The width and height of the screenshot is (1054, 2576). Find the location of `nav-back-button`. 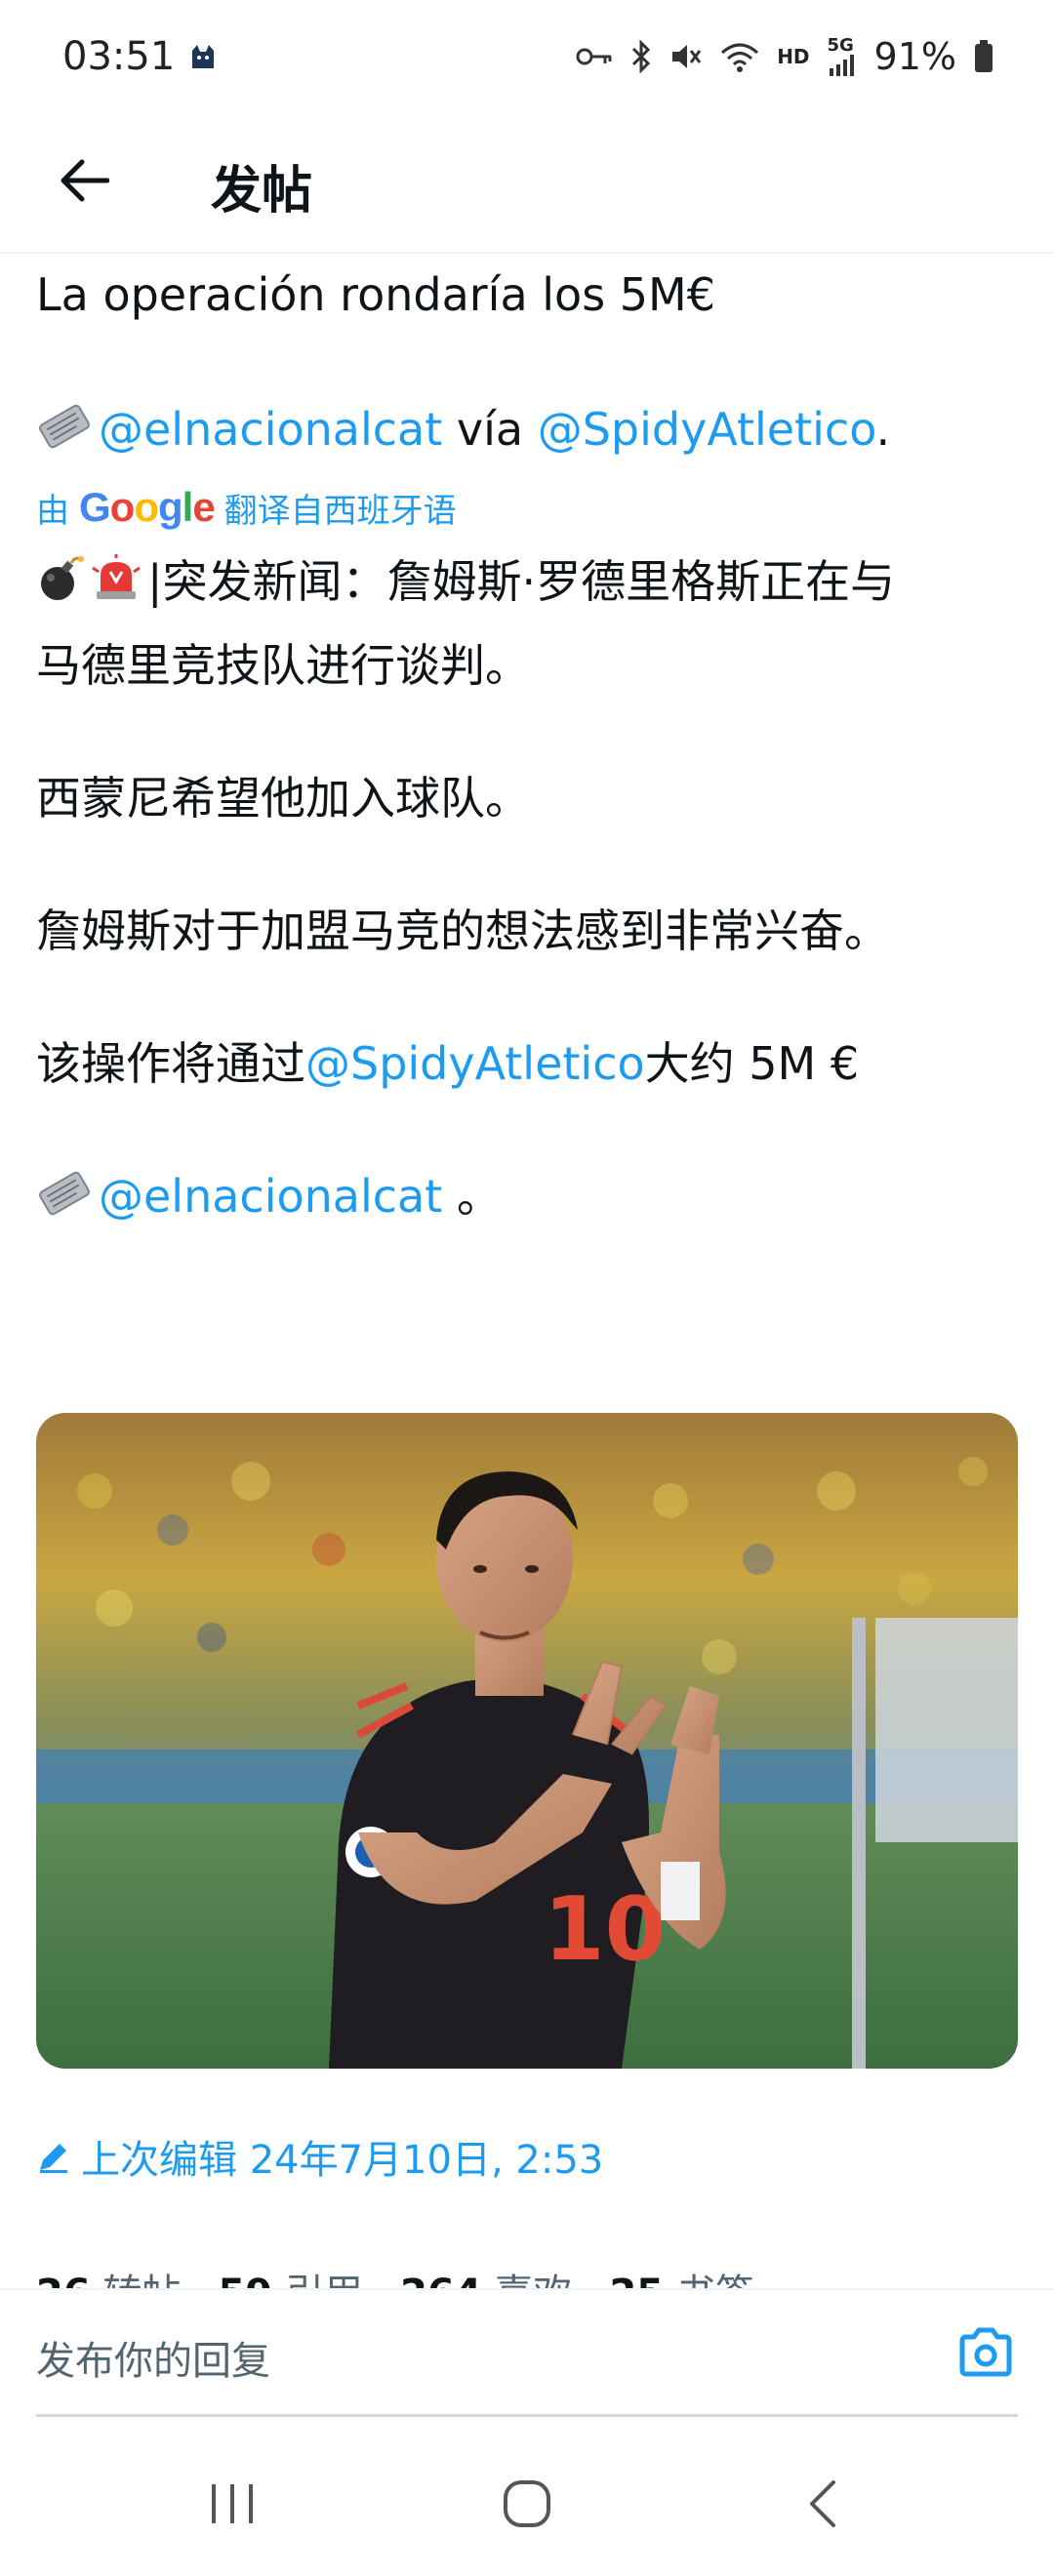

nav-back-button is located at coordinates (821, 2505).